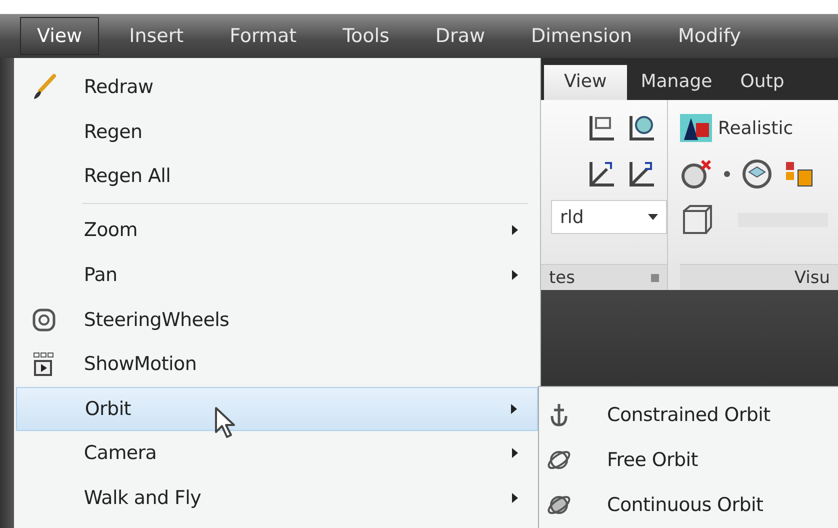 This screenshot has height=528, width=838. I want to click on panel-label: tes, so click(562, 278).